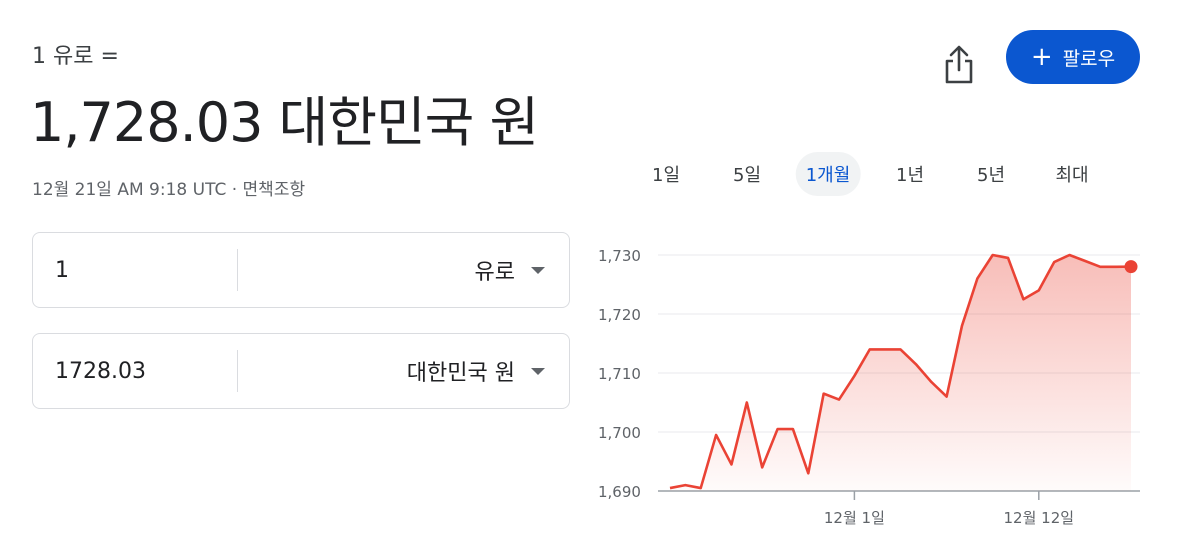 The width and height of the screenshot is (1200, 554). What do you see at coordinates (747, 174) in the screenshot?
I see `tab-5d: 5일` at bounding box center [747, 174].